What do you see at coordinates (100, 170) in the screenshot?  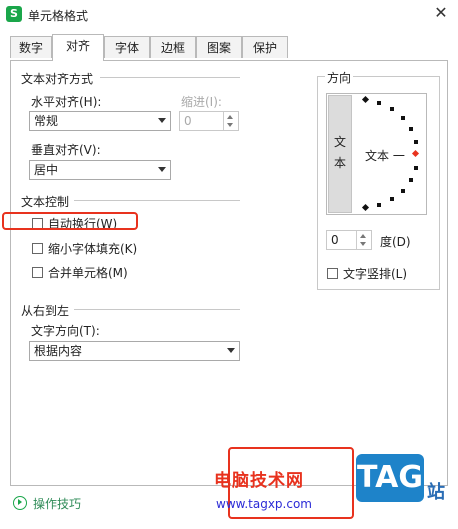 I see `vertical-align-select: 居中` at bounding box center [100, 170].